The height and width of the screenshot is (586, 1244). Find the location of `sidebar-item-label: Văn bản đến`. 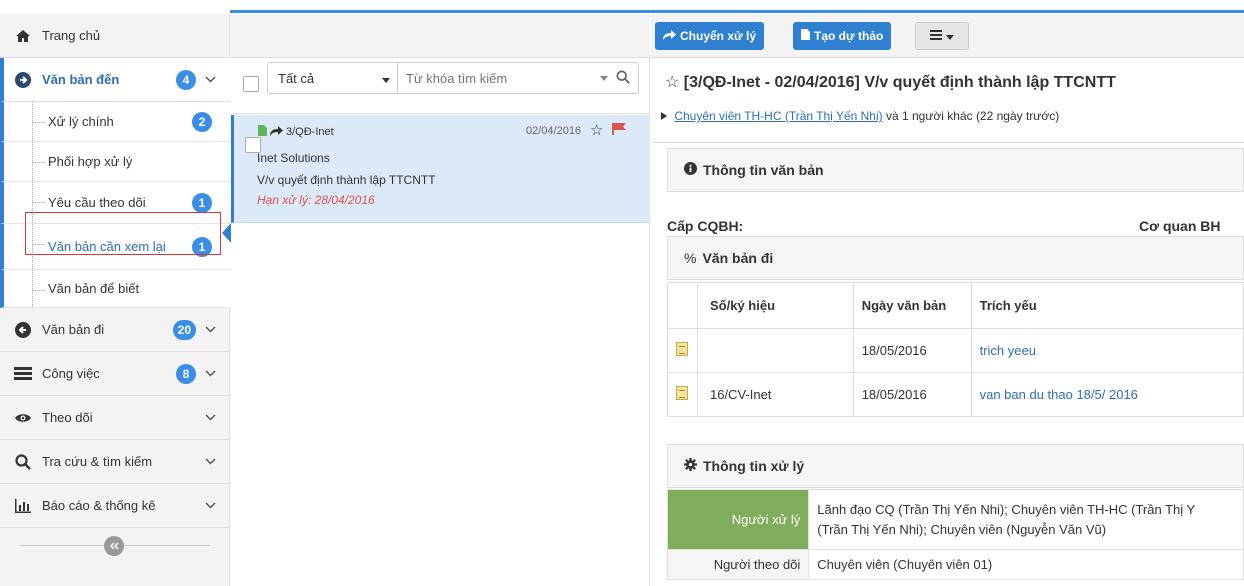

sidebar-item-label: Văn bản đến is located at coordinates (81, 79).